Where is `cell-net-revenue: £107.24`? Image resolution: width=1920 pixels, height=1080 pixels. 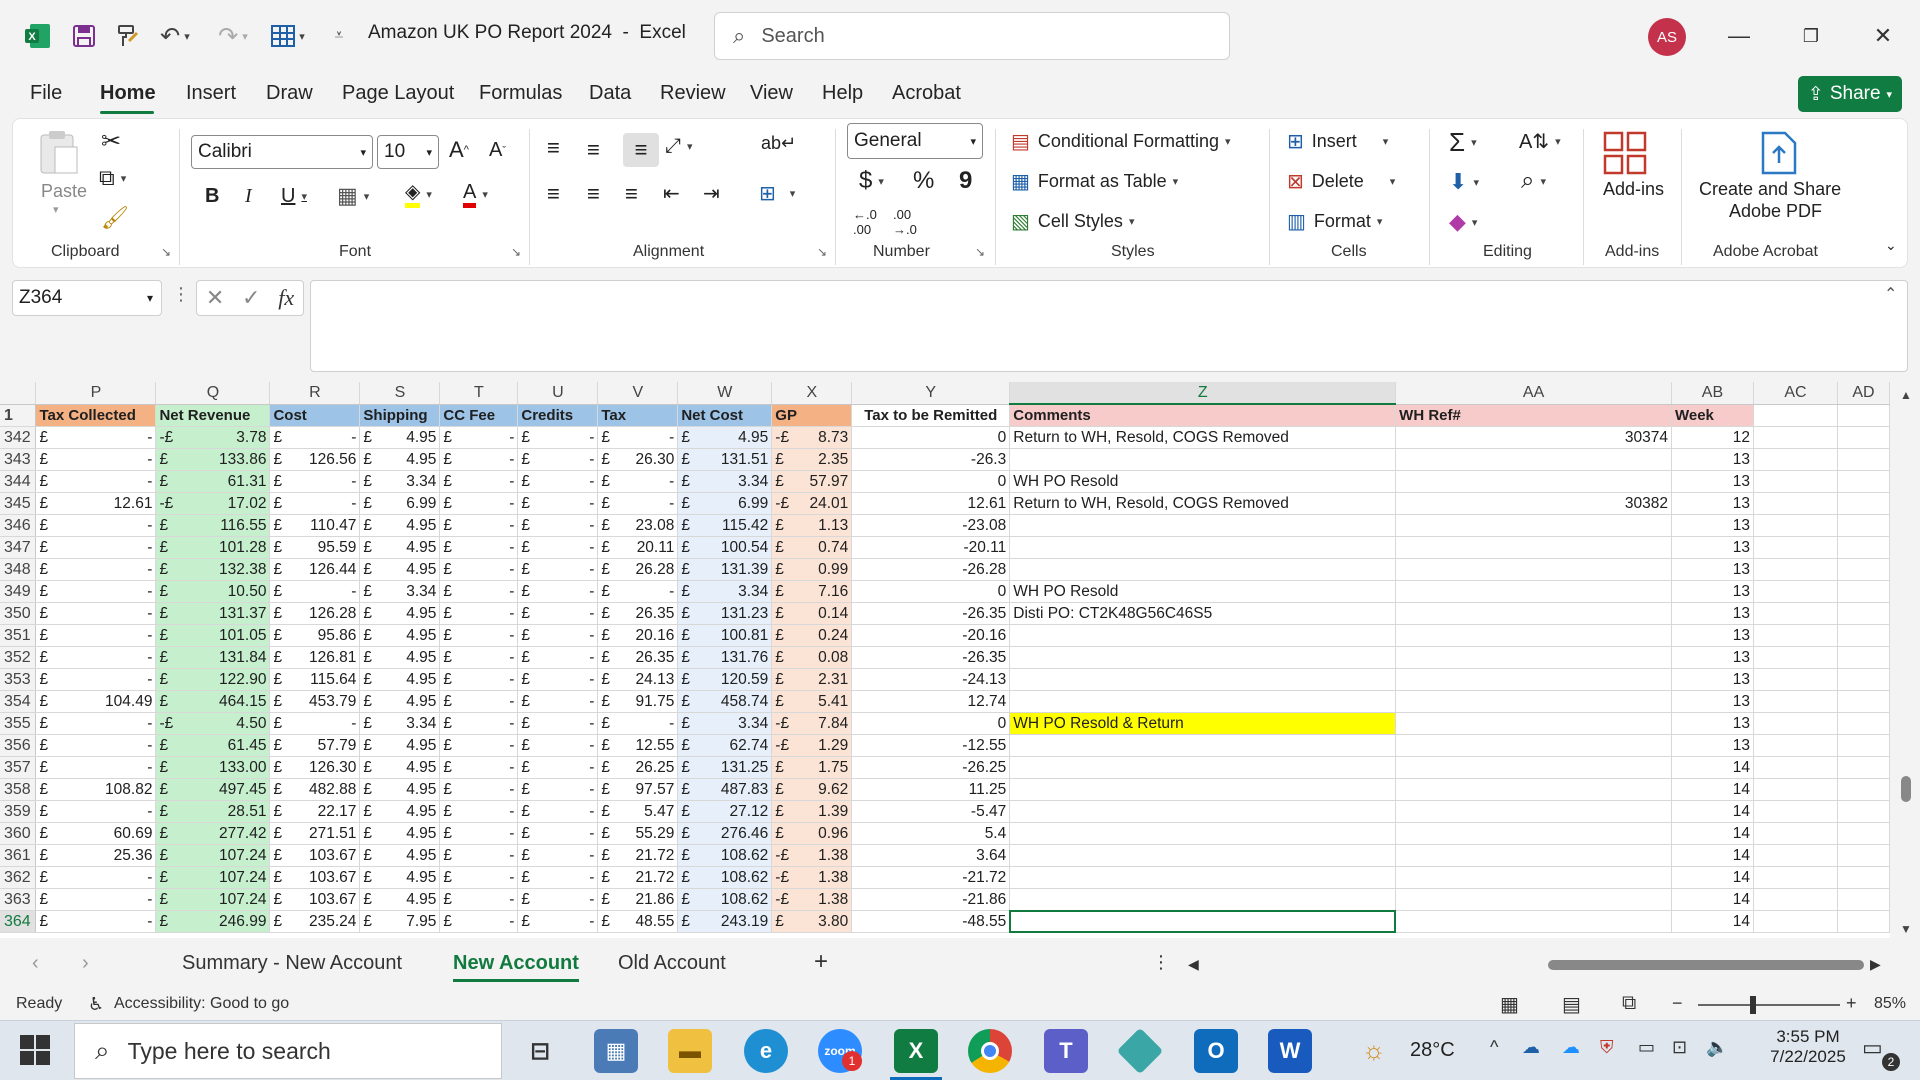
cell-net-revenue: £107.24 is located at coordinates (213, 855).